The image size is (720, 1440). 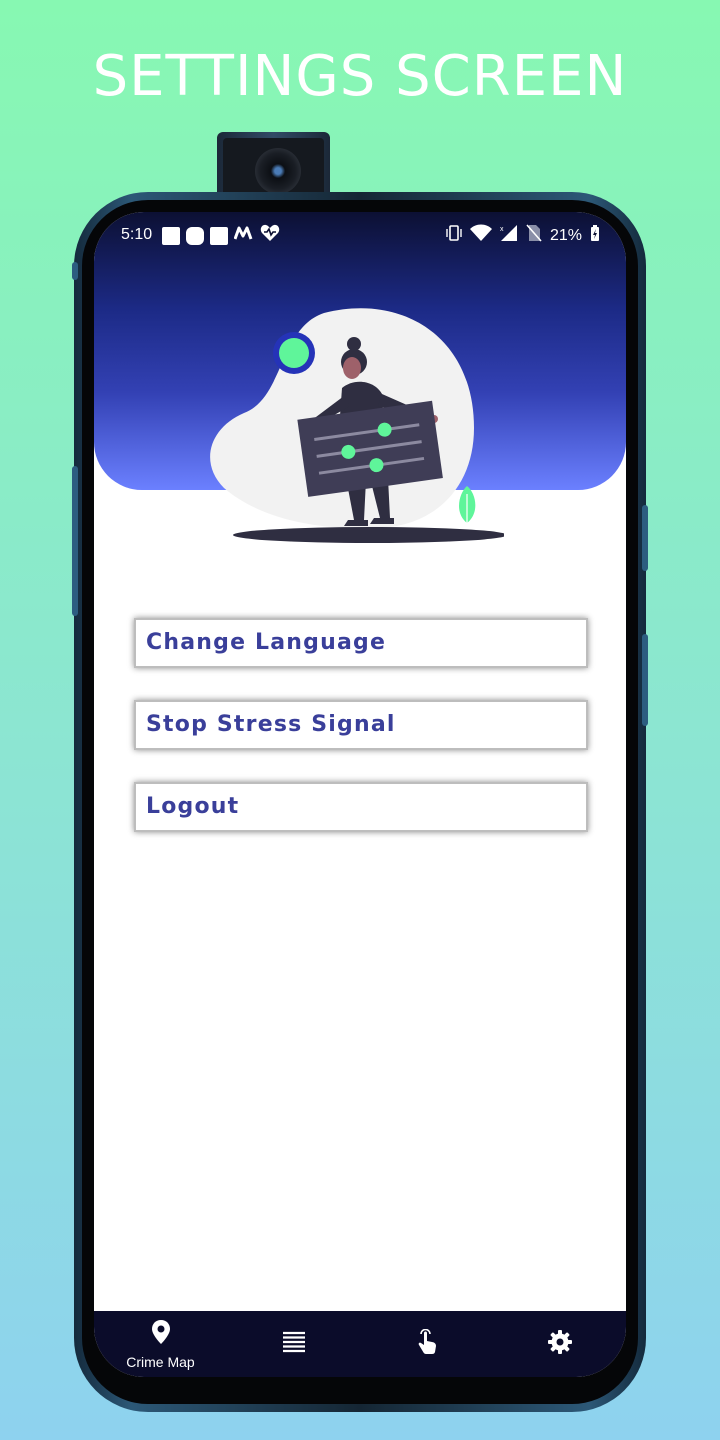 I want to click on nav-settings, so click(x=559, y=1344).